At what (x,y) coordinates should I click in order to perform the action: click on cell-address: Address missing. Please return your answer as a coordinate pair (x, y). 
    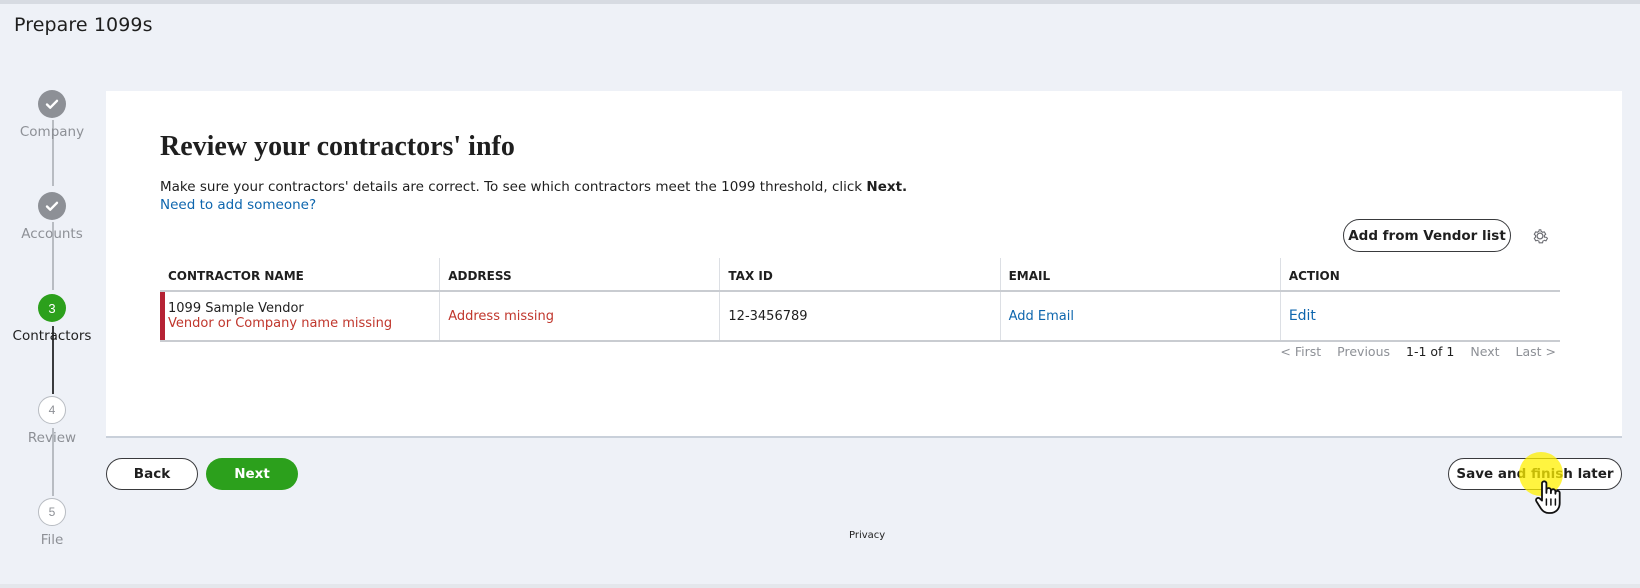
    Looking at the image, I should click on (579, 316).